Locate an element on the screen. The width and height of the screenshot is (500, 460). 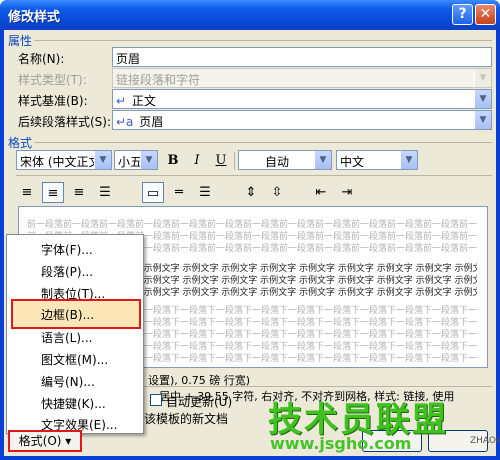
style-type-select: 链接段落和字符 ▼ is located at coordinates (302, 78).